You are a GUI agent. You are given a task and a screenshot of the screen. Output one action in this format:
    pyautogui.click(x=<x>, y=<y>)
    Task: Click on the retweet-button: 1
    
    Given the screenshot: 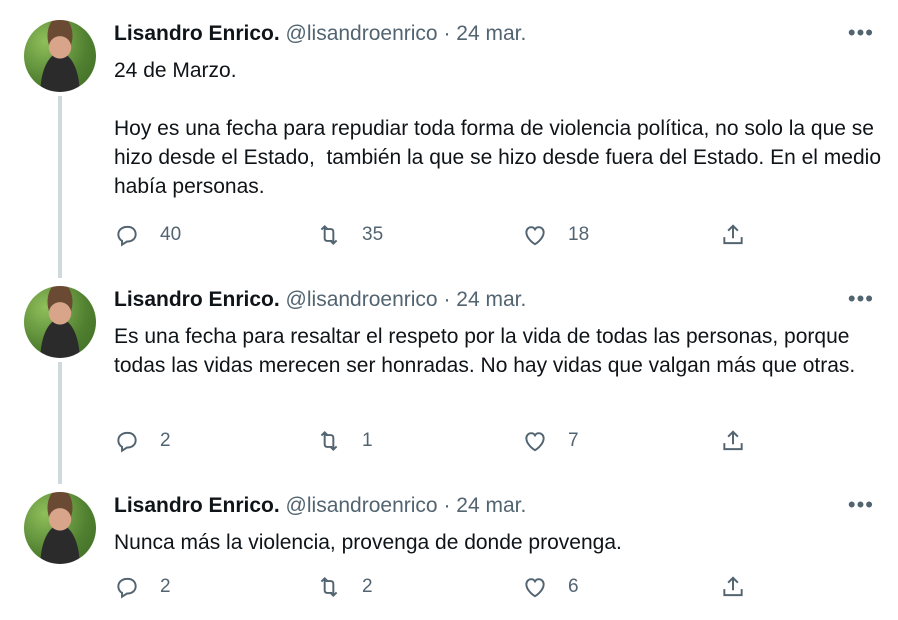 What is the action you would take?
    pyautogui.click(x=344, y=441)
    